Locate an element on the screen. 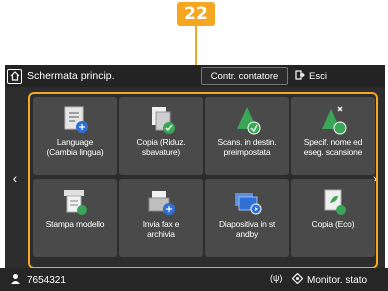  slideshow-icon is located at coordinates (247, 202).